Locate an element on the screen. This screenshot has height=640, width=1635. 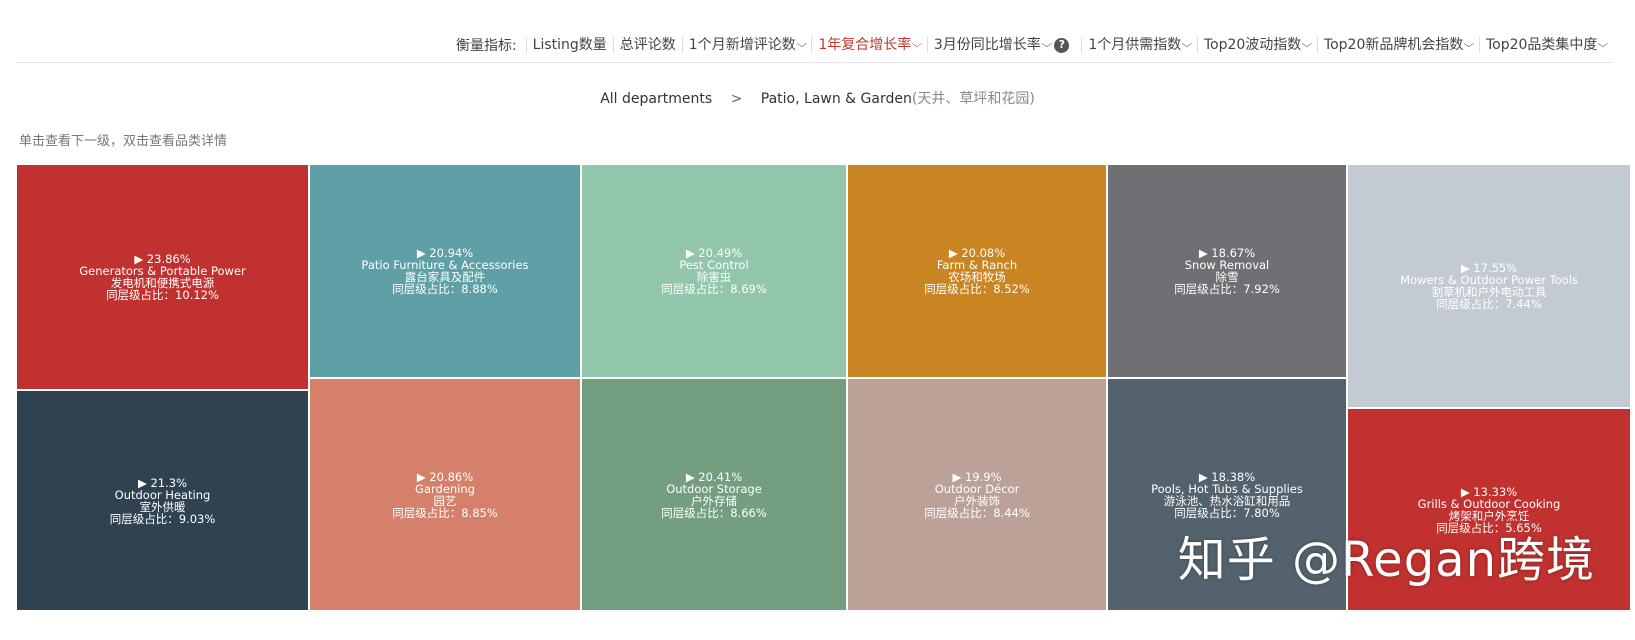
treemap-tile: ▶ 20.41% Outdoor Storage 户外存储 同层级占比：8.66% is located at coordinates (714, 494).